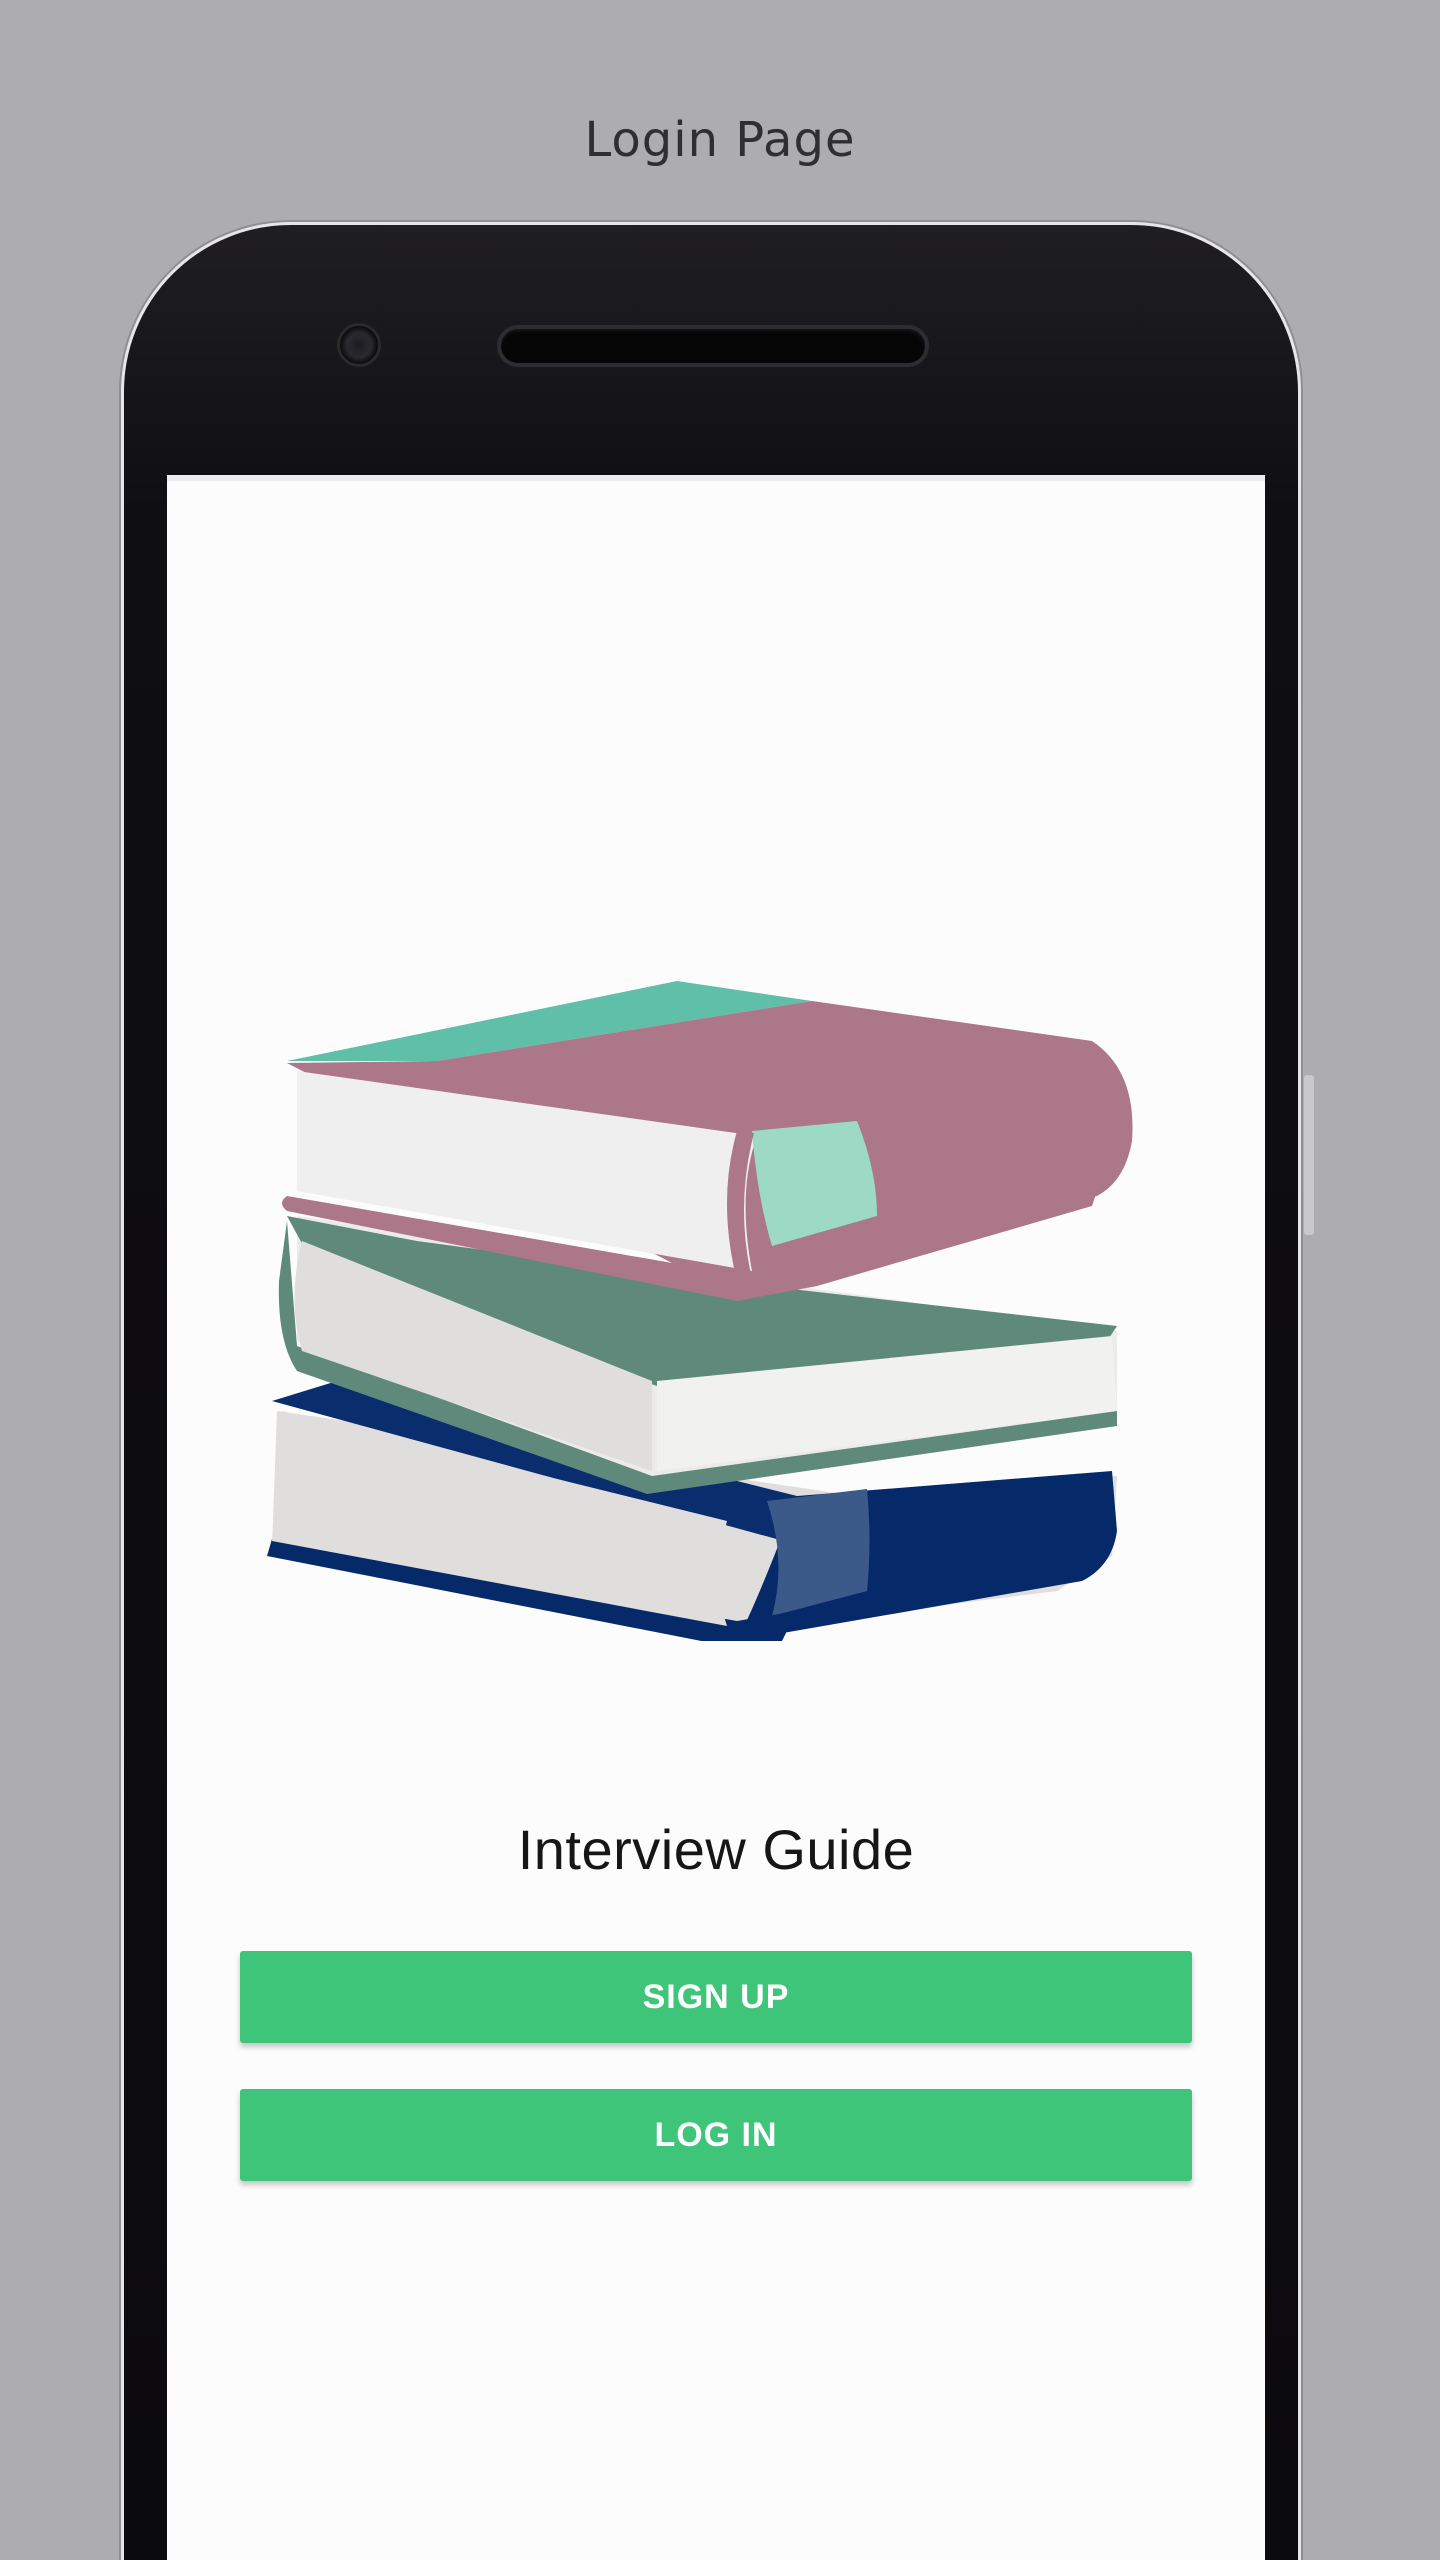  What do you see at coordinates (716, 2135) in the screenshot?
I see `log-in-button: LOG IN` at bounding box center [716, 2135].